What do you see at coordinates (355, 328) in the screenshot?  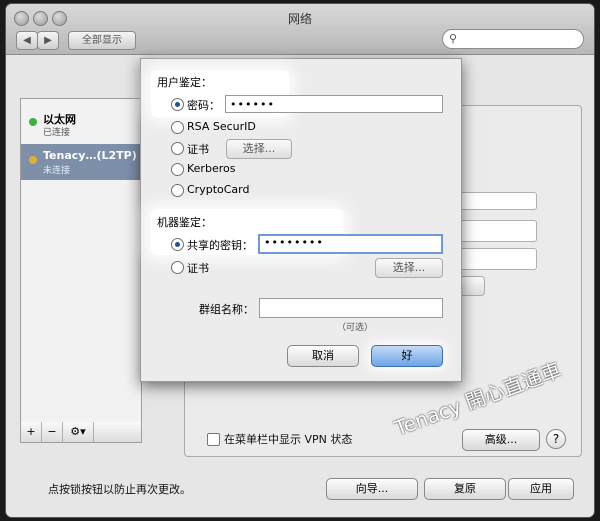 I see `group-name-optional-hint: （可选）` at bounding box center [355, 328].